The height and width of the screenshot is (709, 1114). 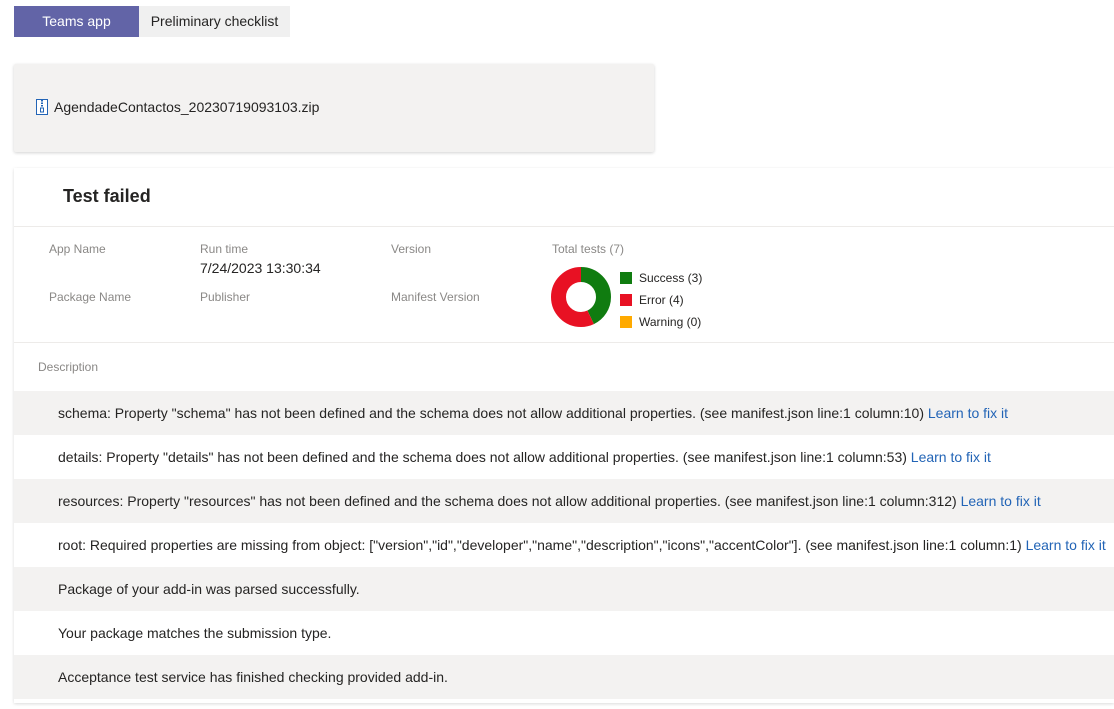 What do you see at coordinates (214, 21) in the screenshot?
I see `tab-preliminary-checklist: Preliminary checklist` at bounding box center [214, 21].